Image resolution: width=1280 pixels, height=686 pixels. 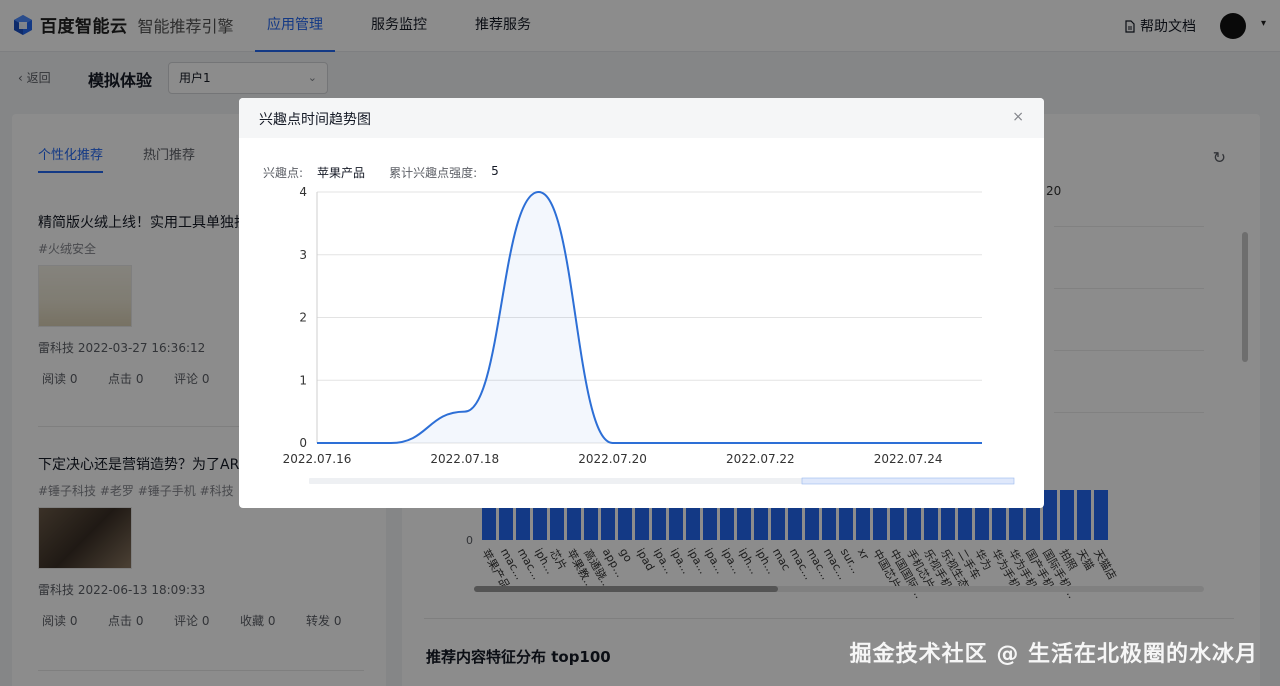 I want to click on y-tick-label: 0, so click(x=303, y=443).